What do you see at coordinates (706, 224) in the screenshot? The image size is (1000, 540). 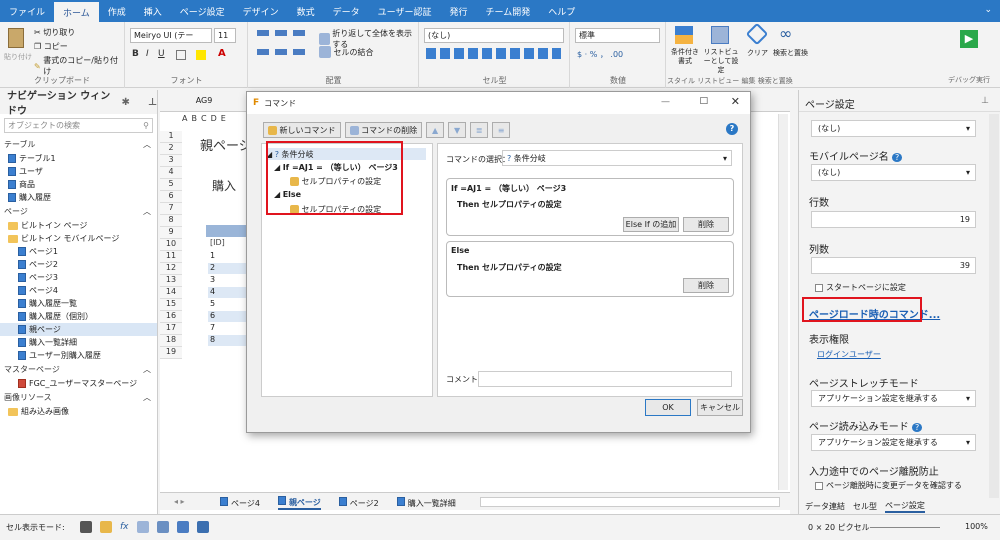 I see `delete-if-button: 削除` at bounding box center [706, 224].